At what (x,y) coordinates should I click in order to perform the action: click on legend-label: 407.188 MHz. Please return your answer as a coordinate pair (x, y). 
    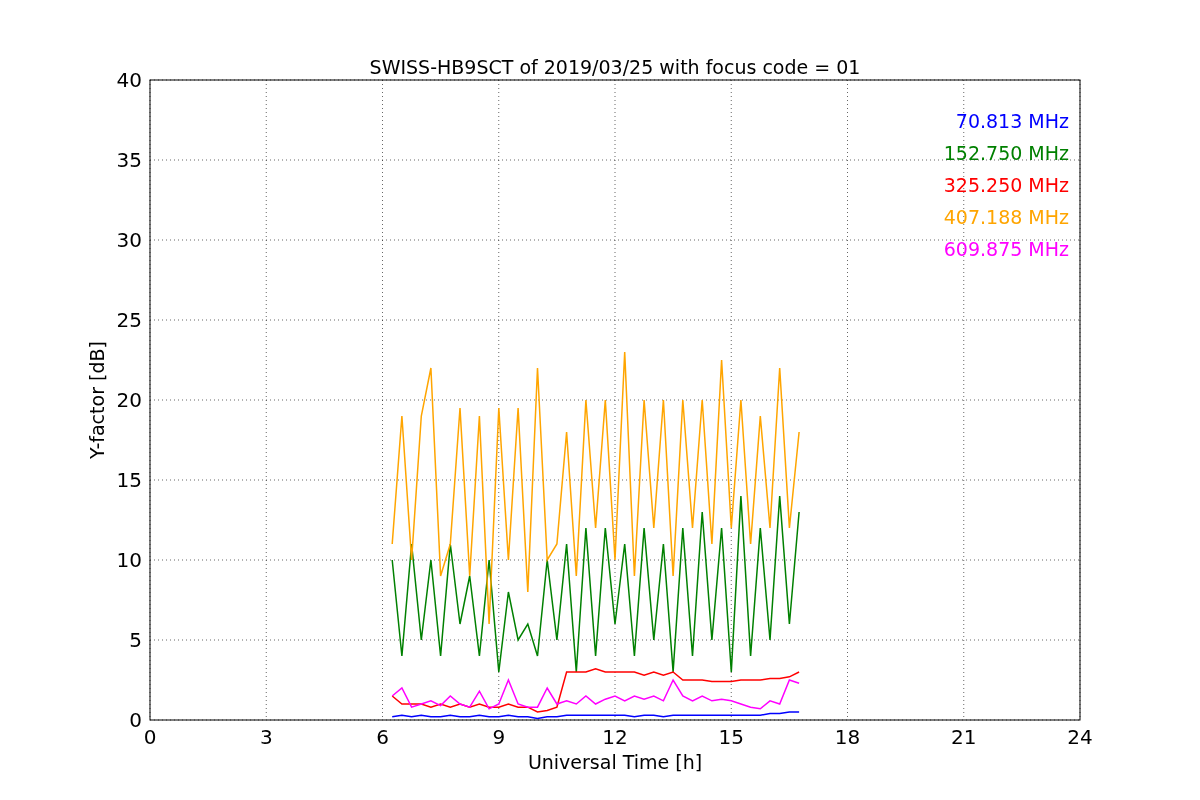
    Looking at the image, I should click on (1006, 217).